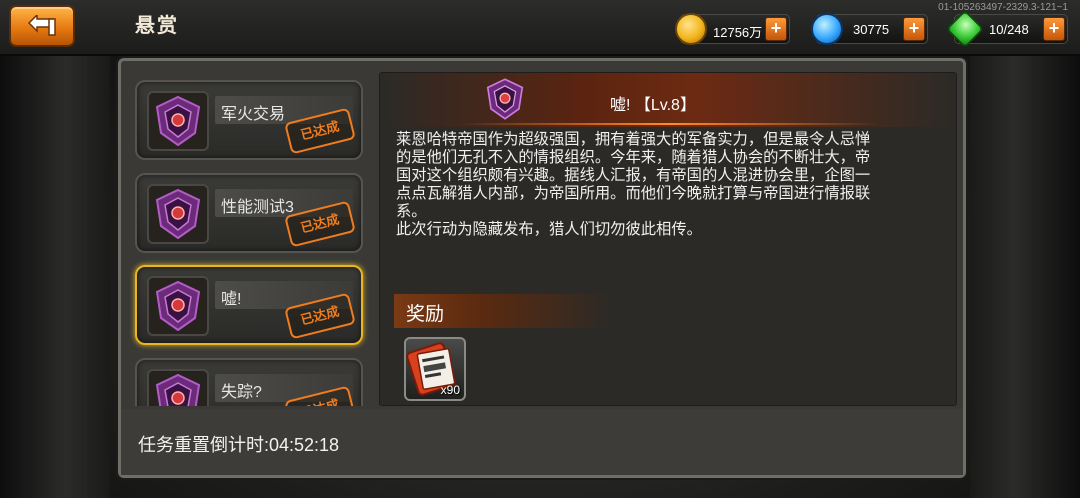 This screenshot has height=498, width=1080. I want to click on back-button, so click(42, 26).